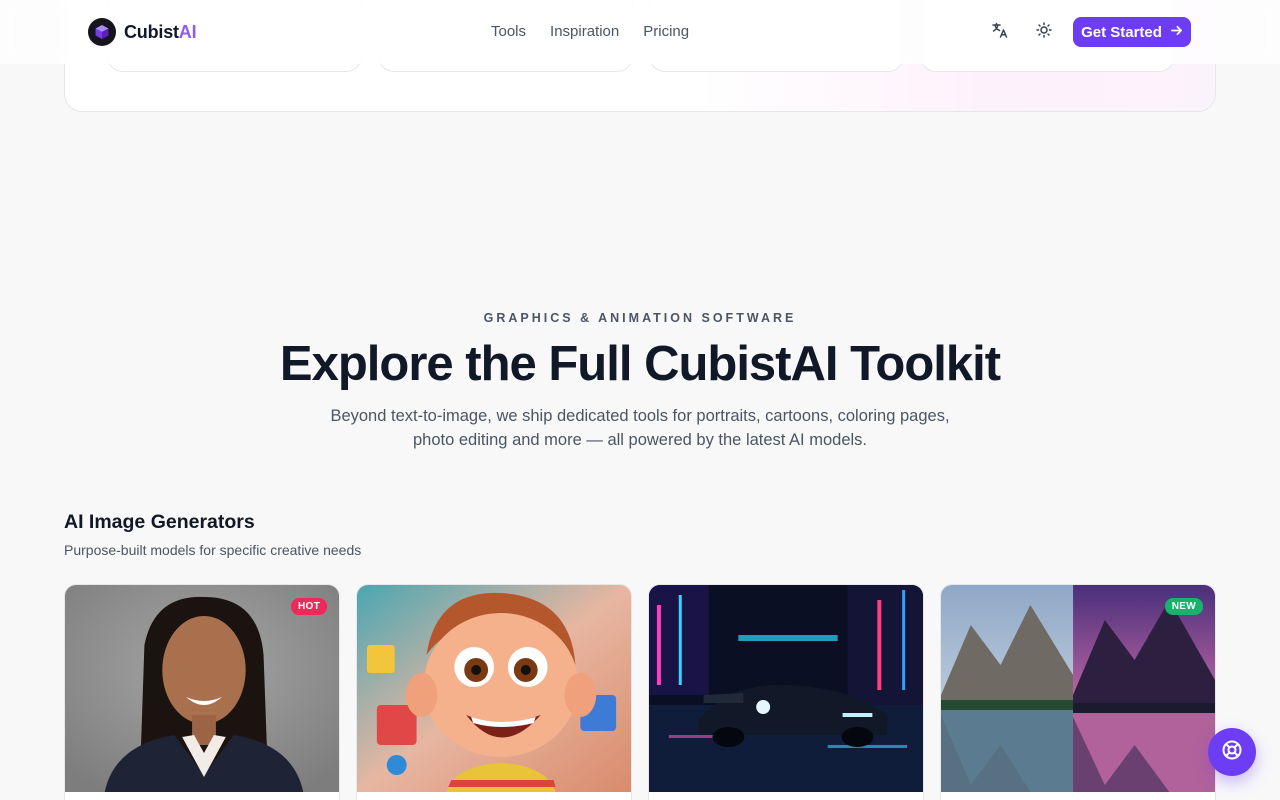 This screenshot has height=800, width=1280. I want to click on logo-text: CubistAI, so click(160, 31).